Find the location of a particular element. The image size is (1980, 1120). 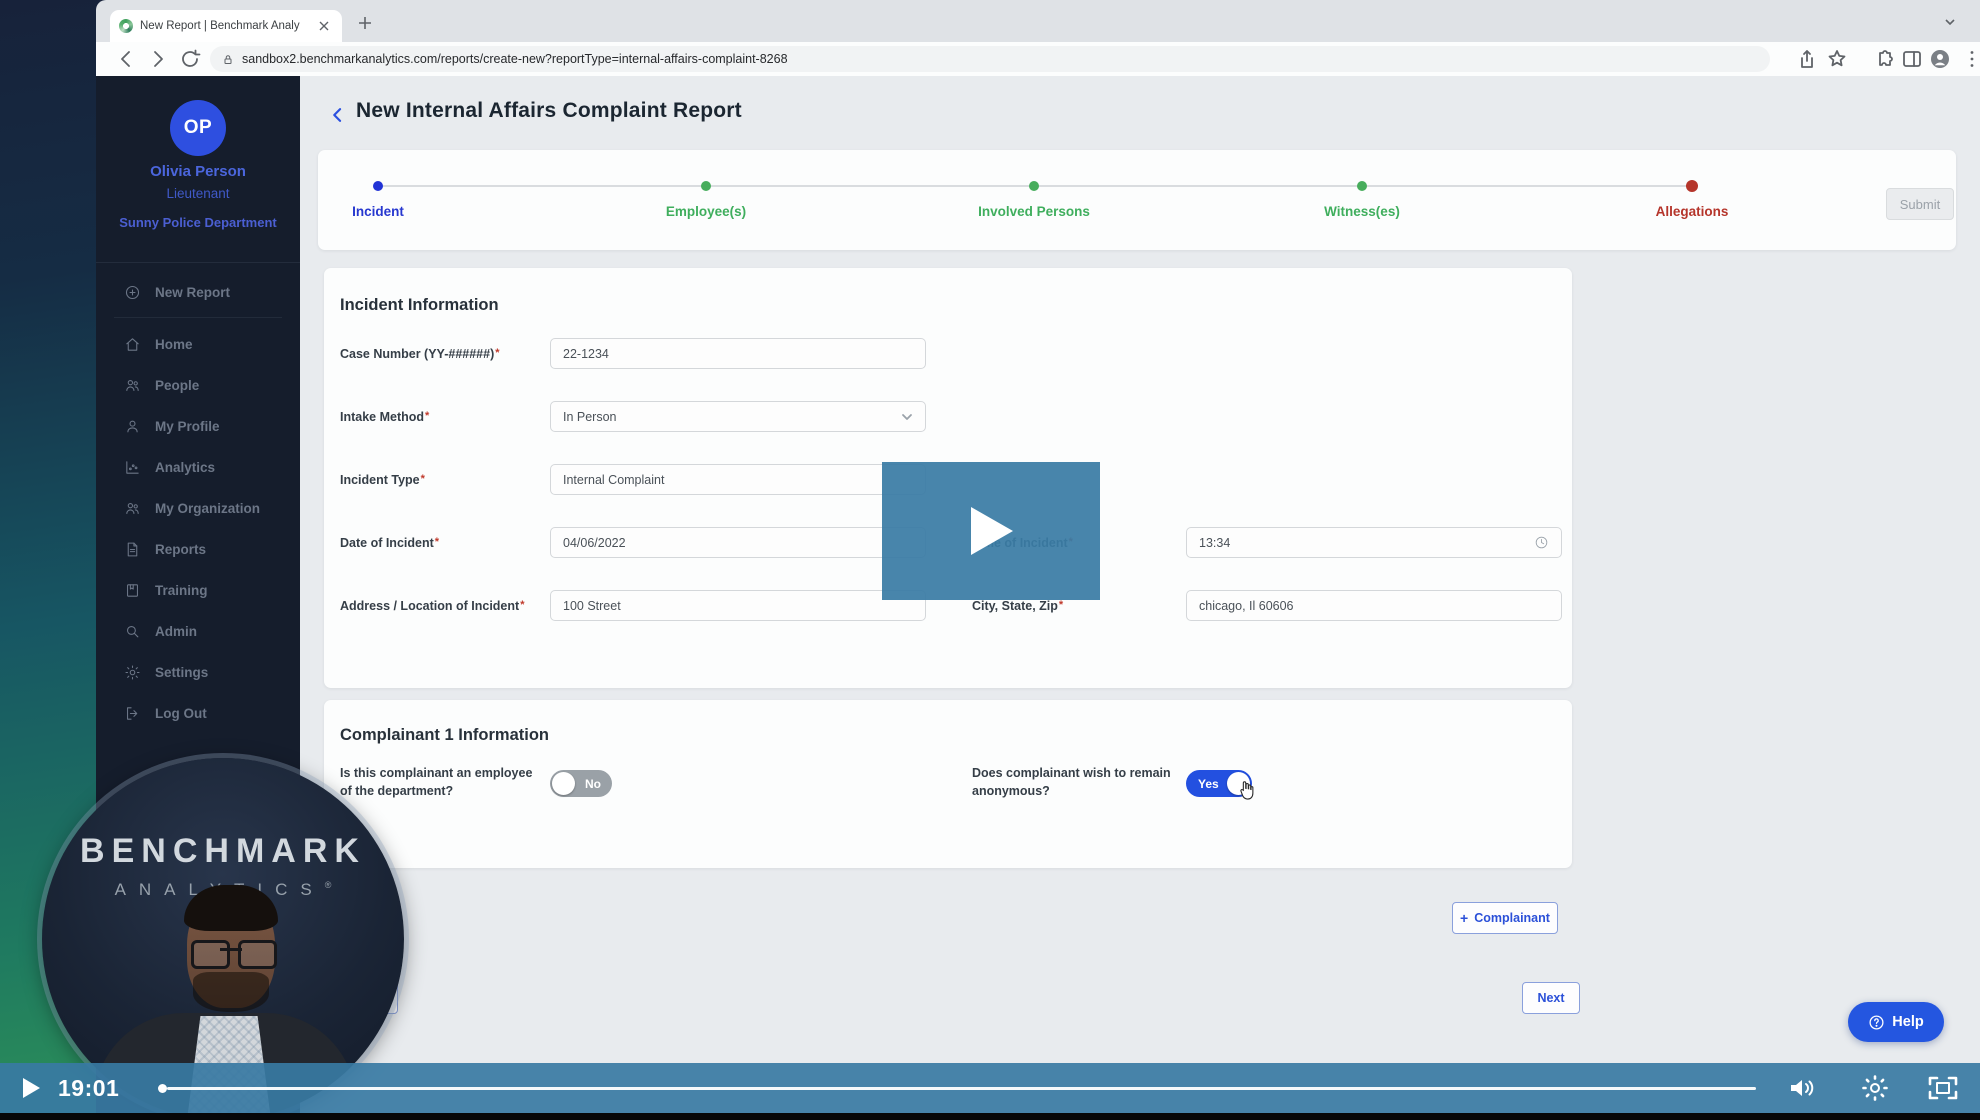

share-icon is located at coordinates (1807, 59).